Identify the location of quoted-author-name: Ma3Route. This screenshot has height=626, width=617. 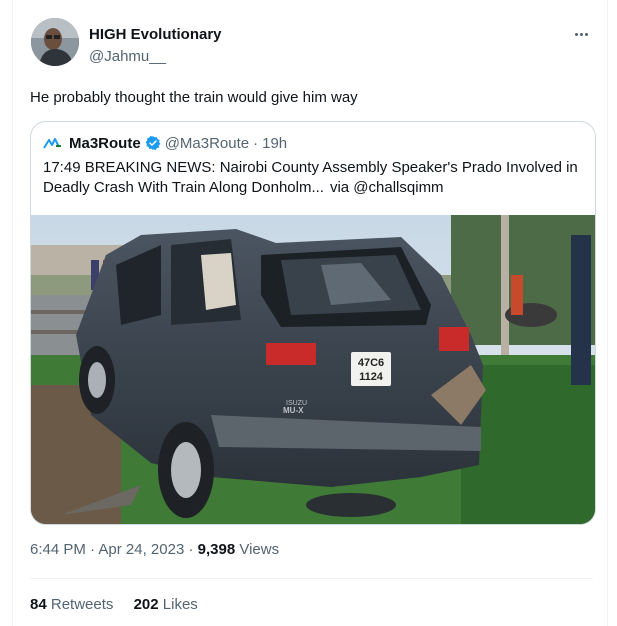
(105, 143).